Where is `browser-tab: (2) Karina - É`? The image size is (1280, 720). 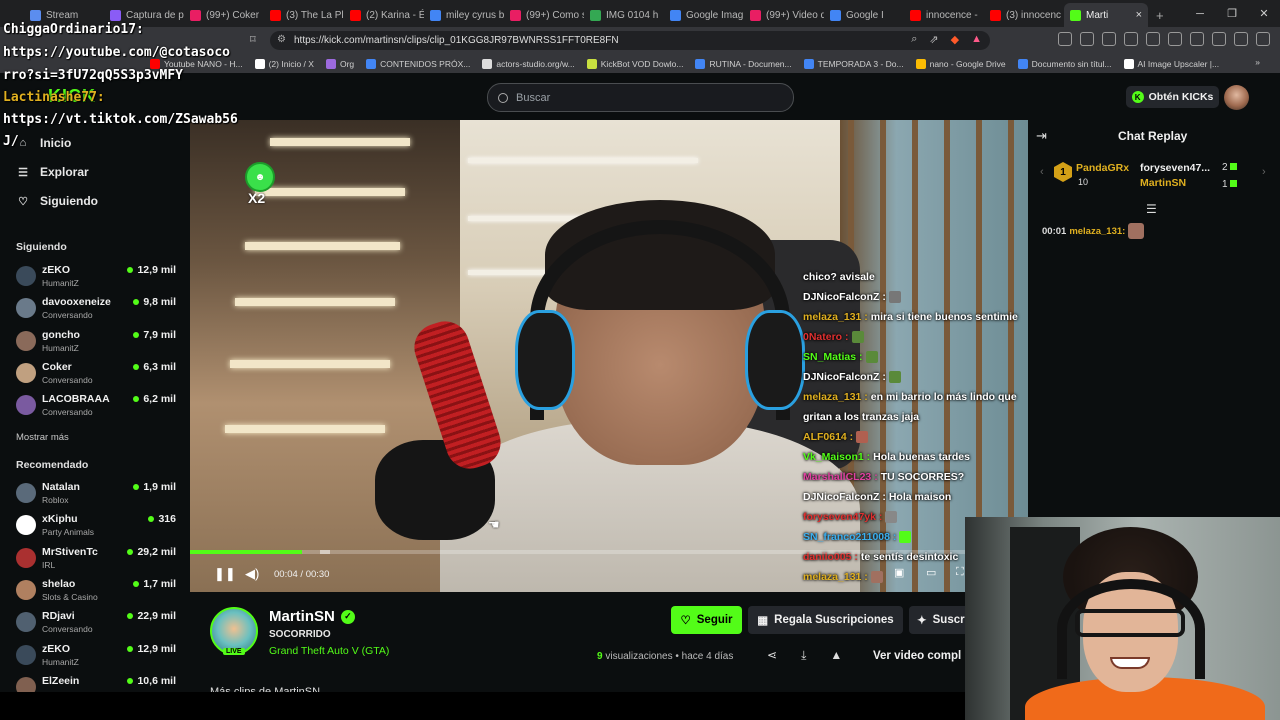 browser-tab: (2) Karina - É is located at coordinates (384, 15).